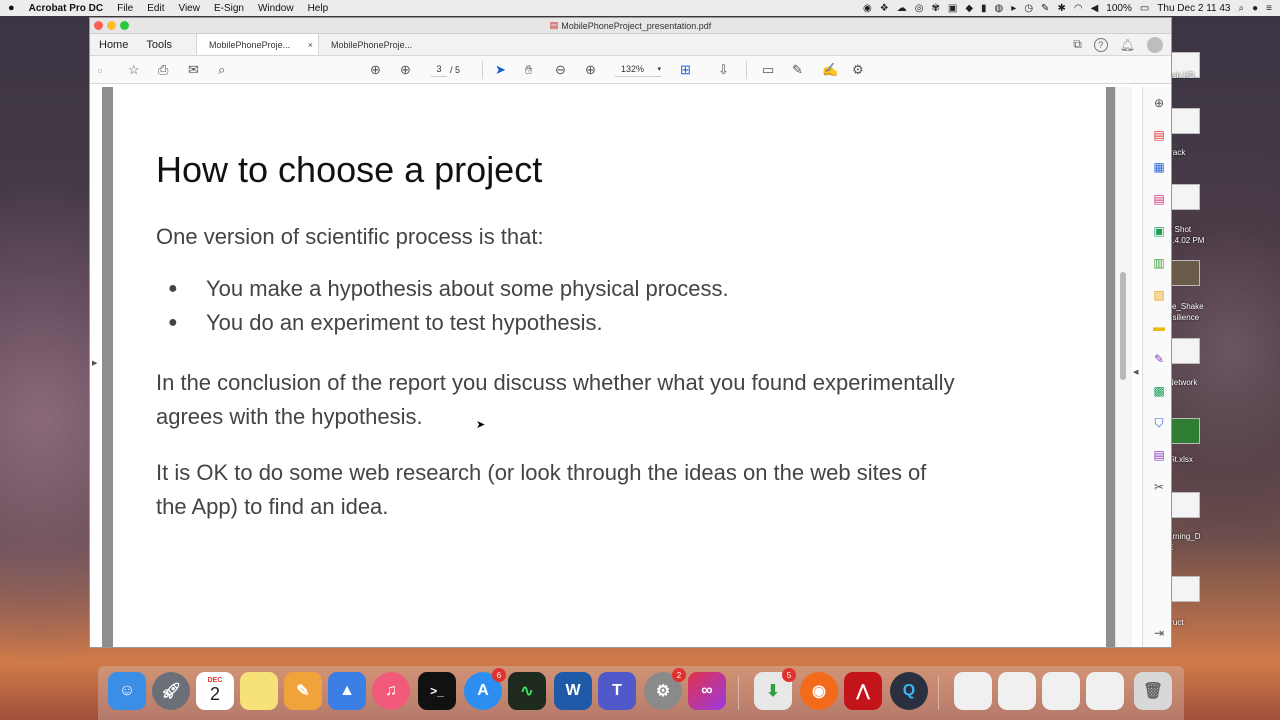  What do you see at coordinates (125, 8) in the screenshot?
I see `menu-file: File` at bounding box center [125, 8].